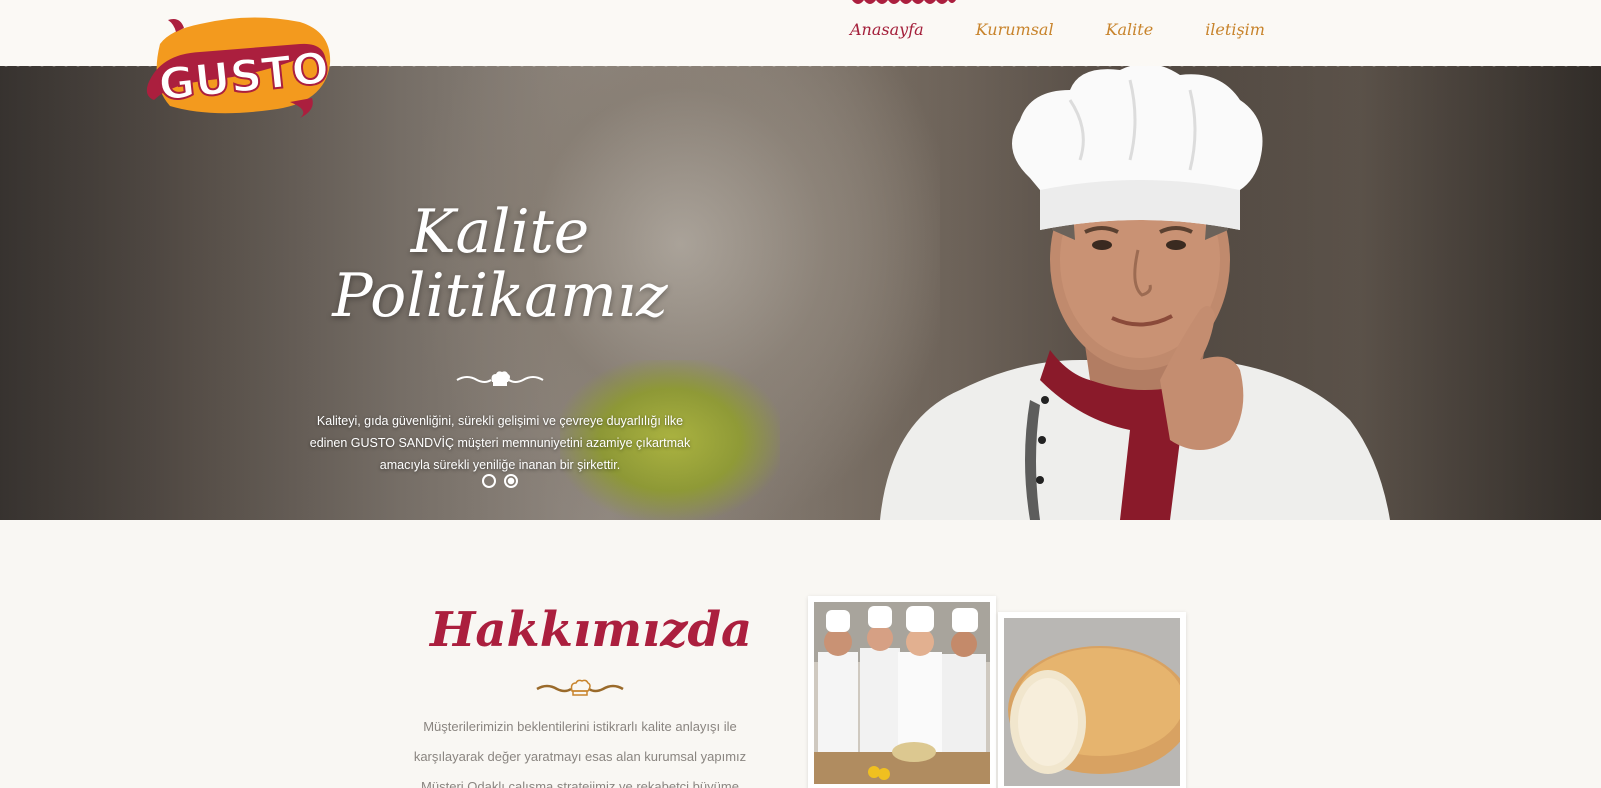 Image resolution: width=1601 pixels, height=788 pixels. Describe the element at coordinates (1098, 702) in the screenshot. I see `bread-image` at that location.